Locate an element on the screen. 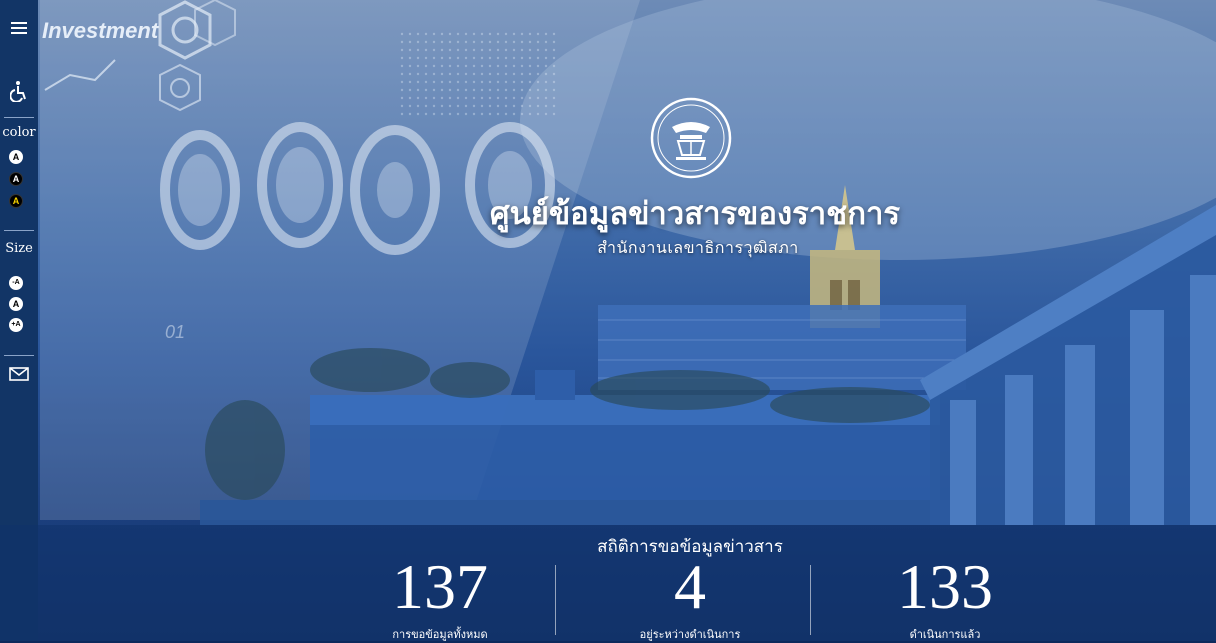  color-dark-button: A is located at coordinates (16, 179).